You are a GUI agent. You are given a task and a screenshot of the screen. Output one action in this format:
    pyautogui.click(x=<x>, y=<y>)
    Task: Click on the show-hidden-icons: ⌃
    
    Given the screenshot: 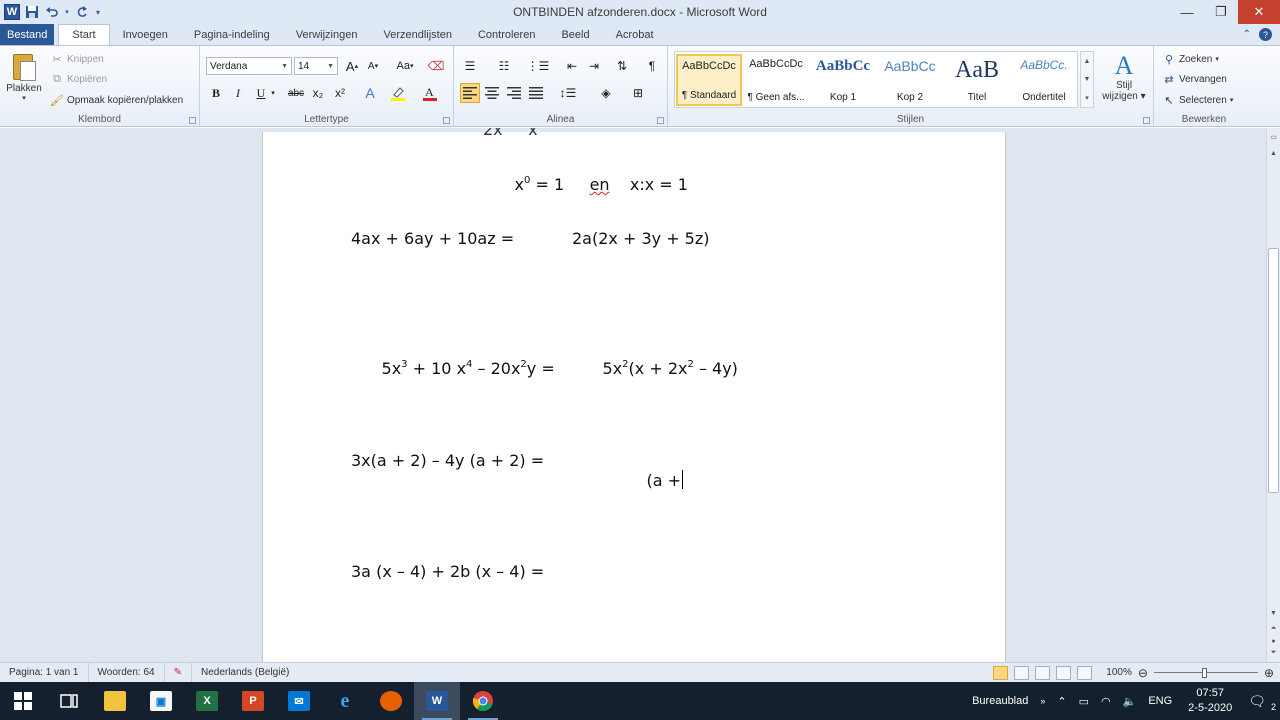 What is the action you would take?
    pyautogui.click(x=1061, y=701)
    